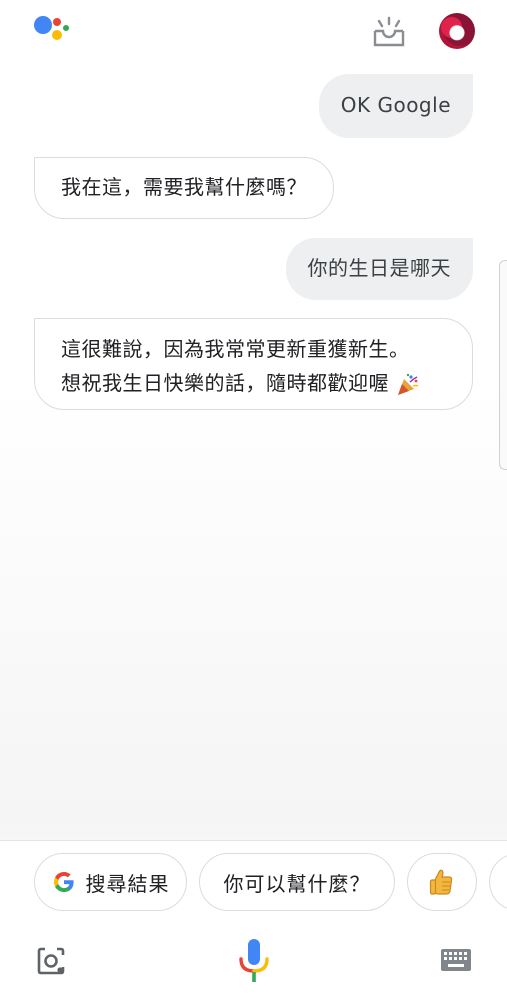 This screenshot has width=507, height=1000. Describe the element at coordinates (63, 882) in the screenshot. I see `google-g-icon` at that location.